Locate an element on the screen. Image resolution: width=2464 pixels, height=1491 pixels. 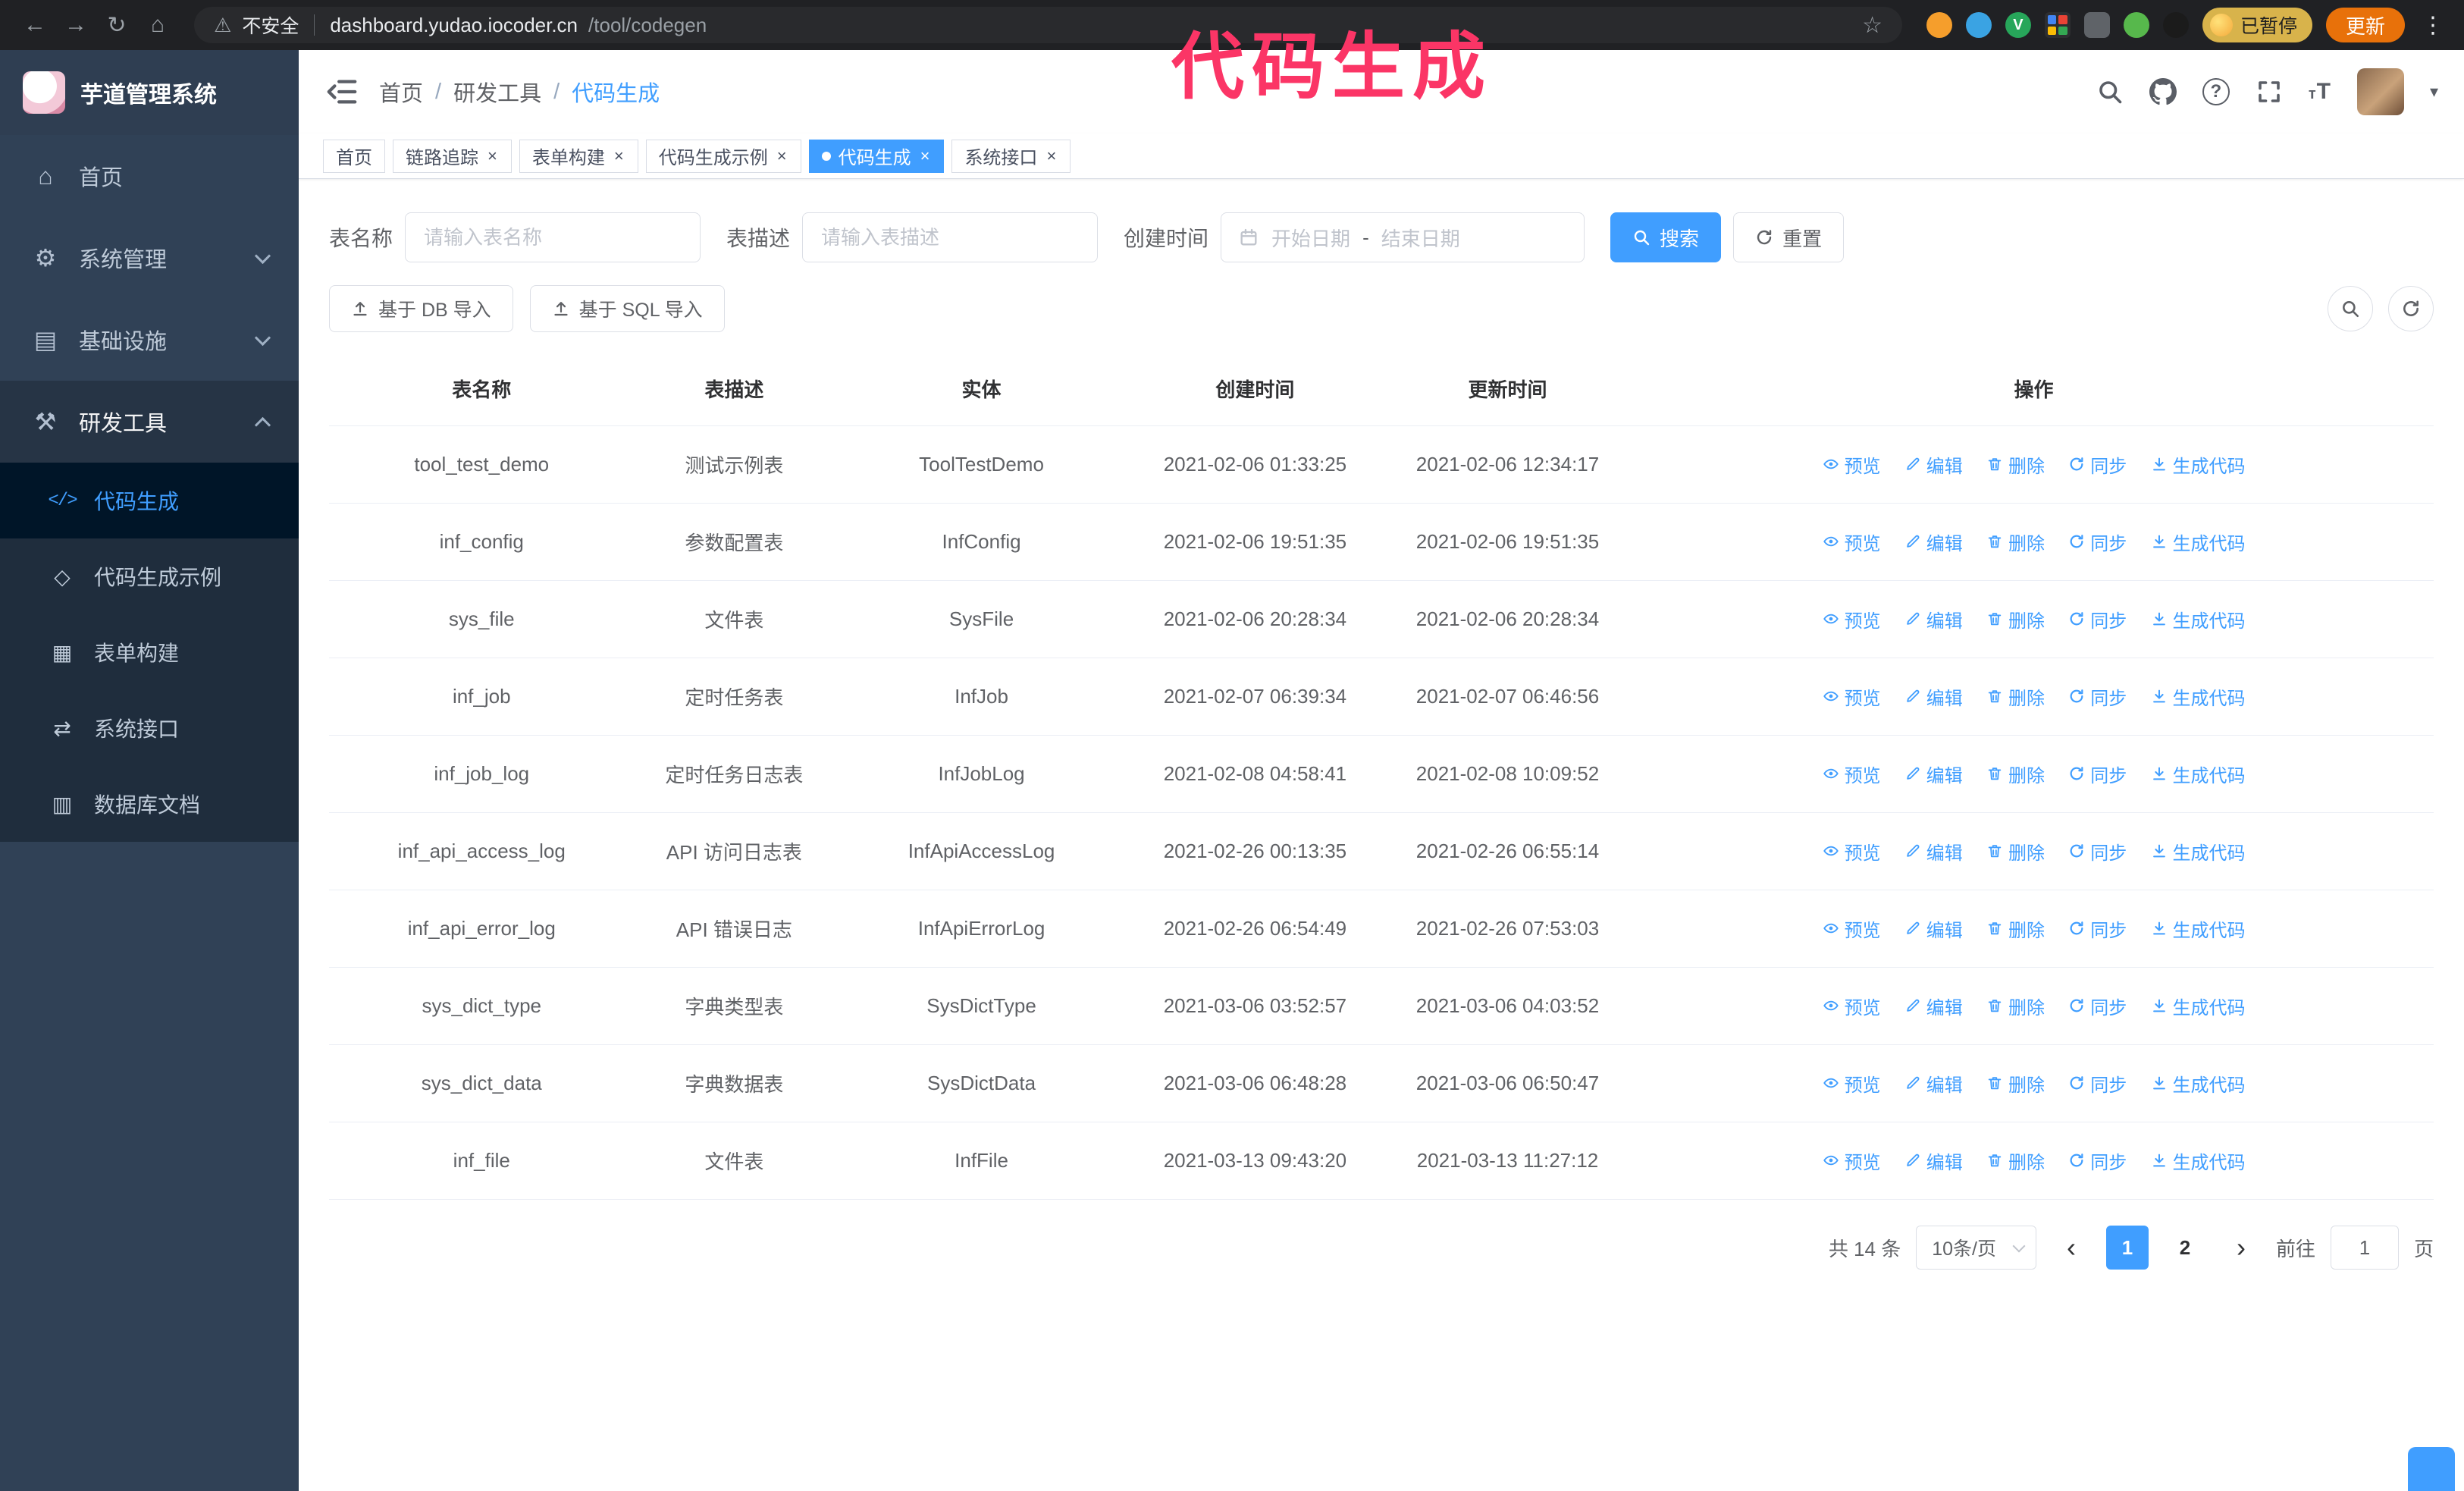
sidebar-item-dev-tools: ⚒ 研发工具 is located at coordinates (150, 422).